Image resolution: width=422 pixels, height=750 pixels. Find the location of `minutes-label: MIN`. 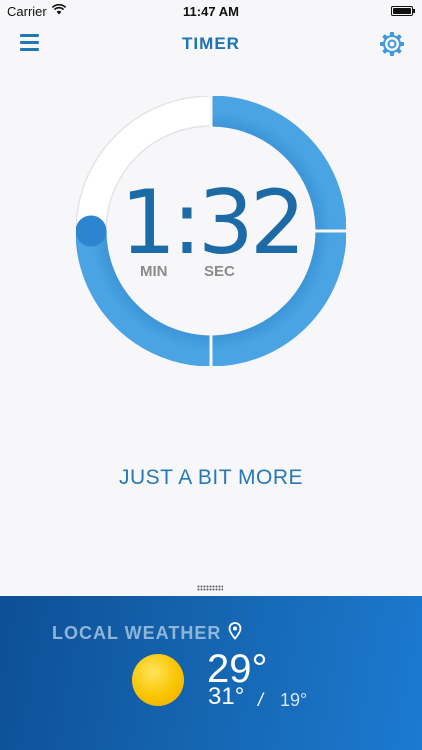

minutes-label: MIN is located at coordinates (154, 271).